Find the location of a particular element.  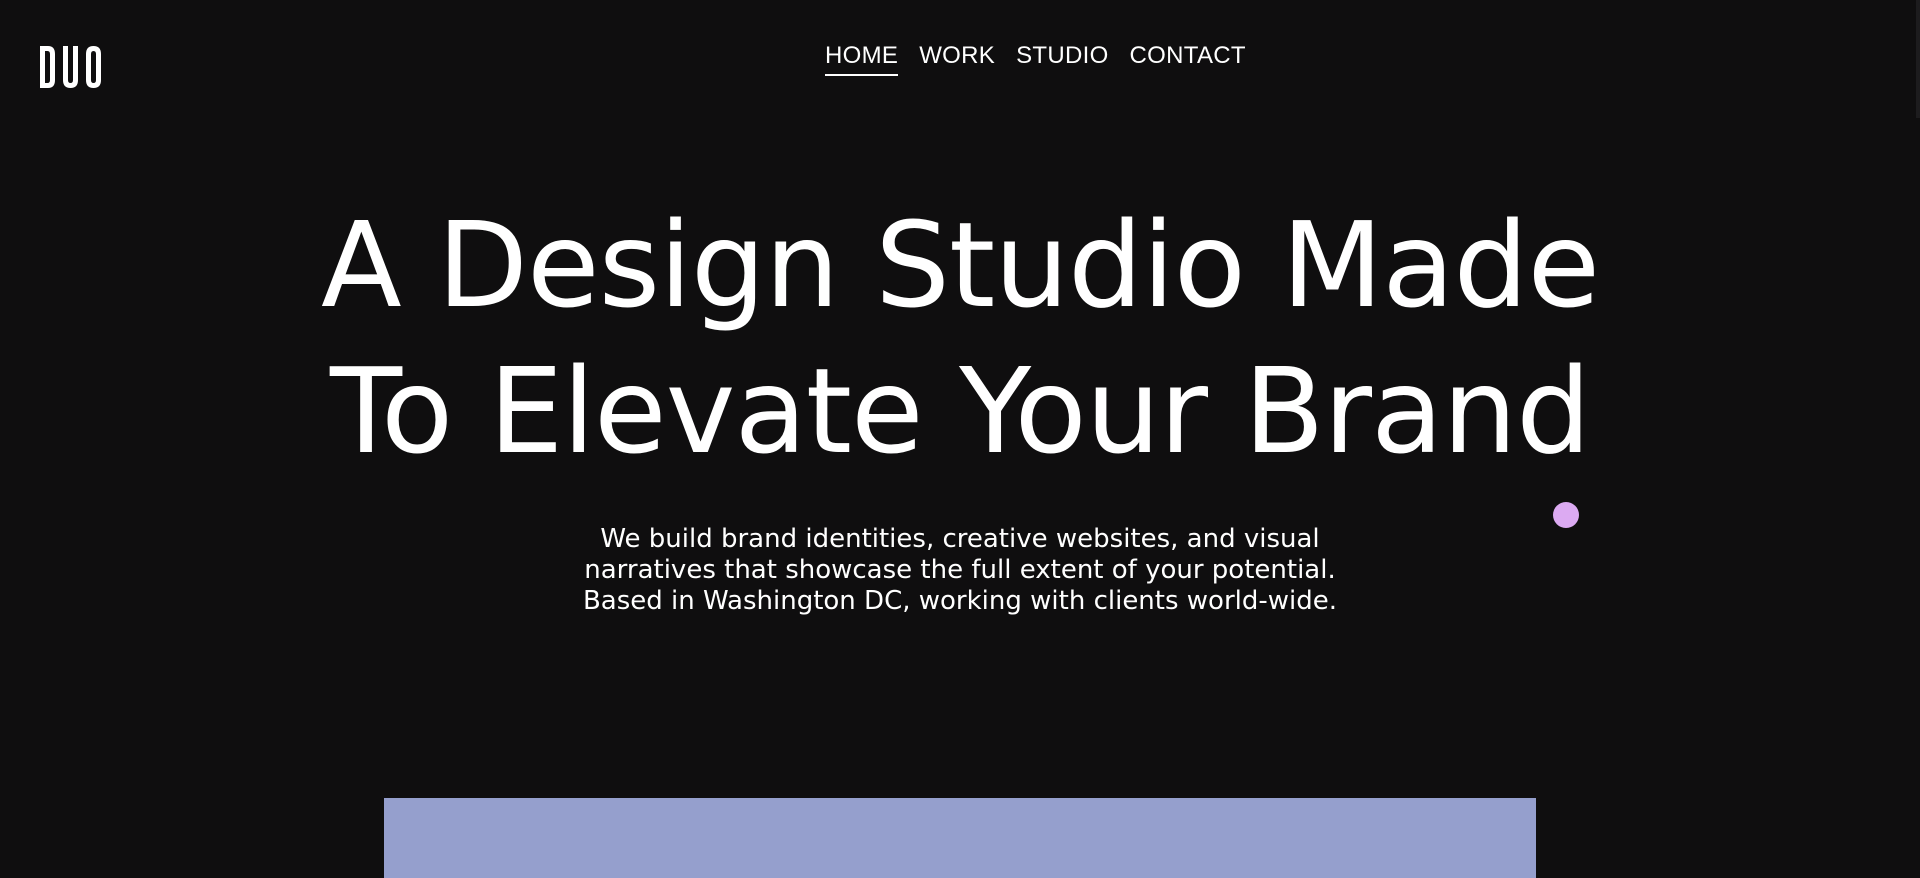

nav-item-work: WORK is located at coordinates (957, 58).